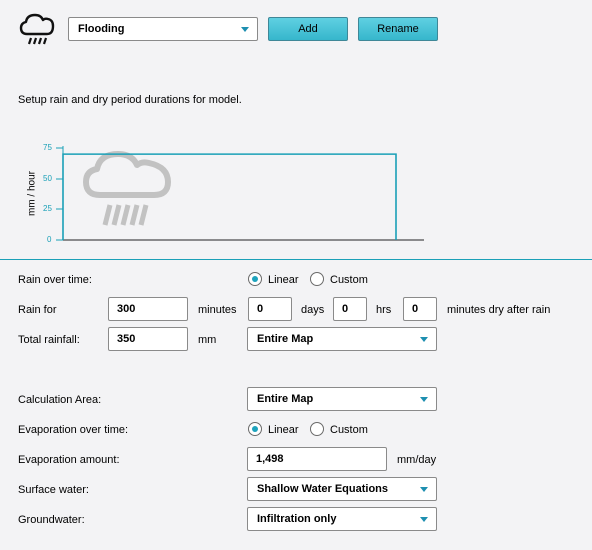 This screenshot has width=592, height=550. What do you see at coordinates (47, 178) in the screenshot?
I see `y-tick-label: 50` at bounding box center [47, 178].